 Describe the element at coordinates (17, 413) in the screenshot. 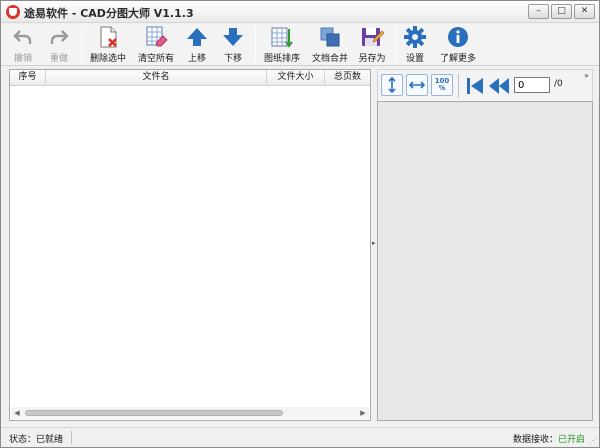

I see `scroll-left-icon: ◀` at that location.